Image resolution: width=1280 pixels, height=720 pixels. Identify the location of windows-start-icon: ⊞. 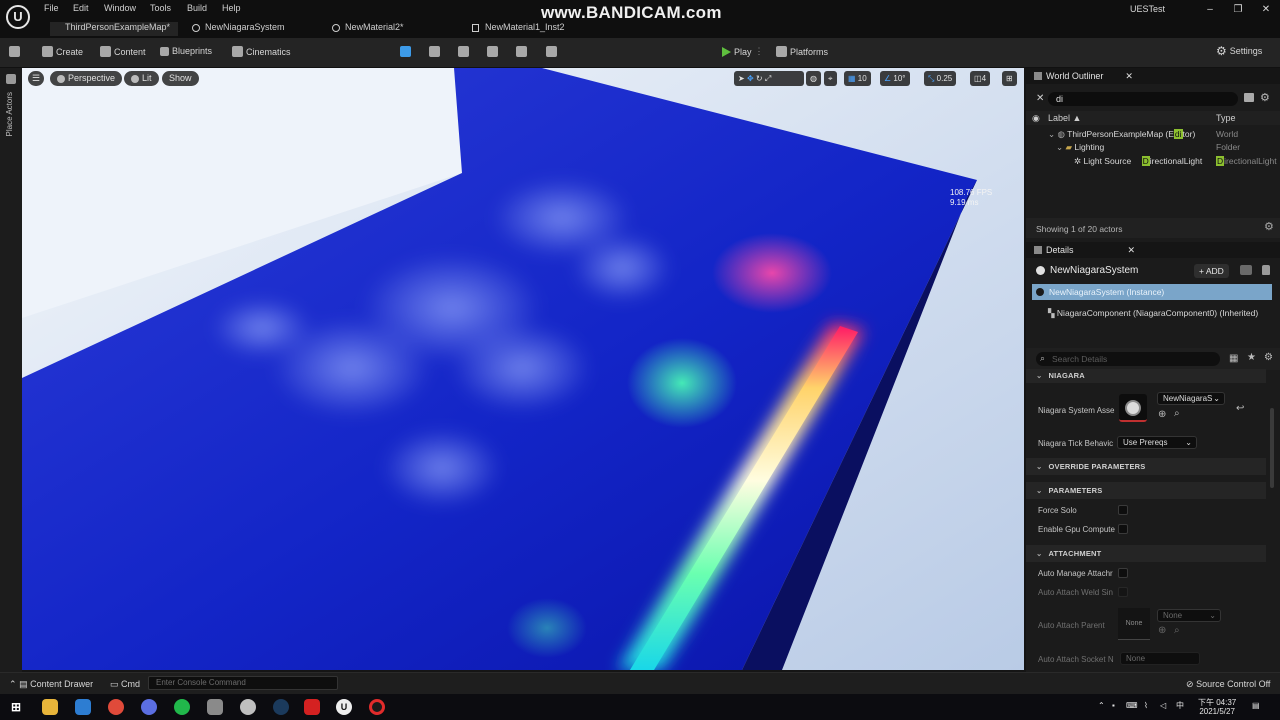
(16, 707).